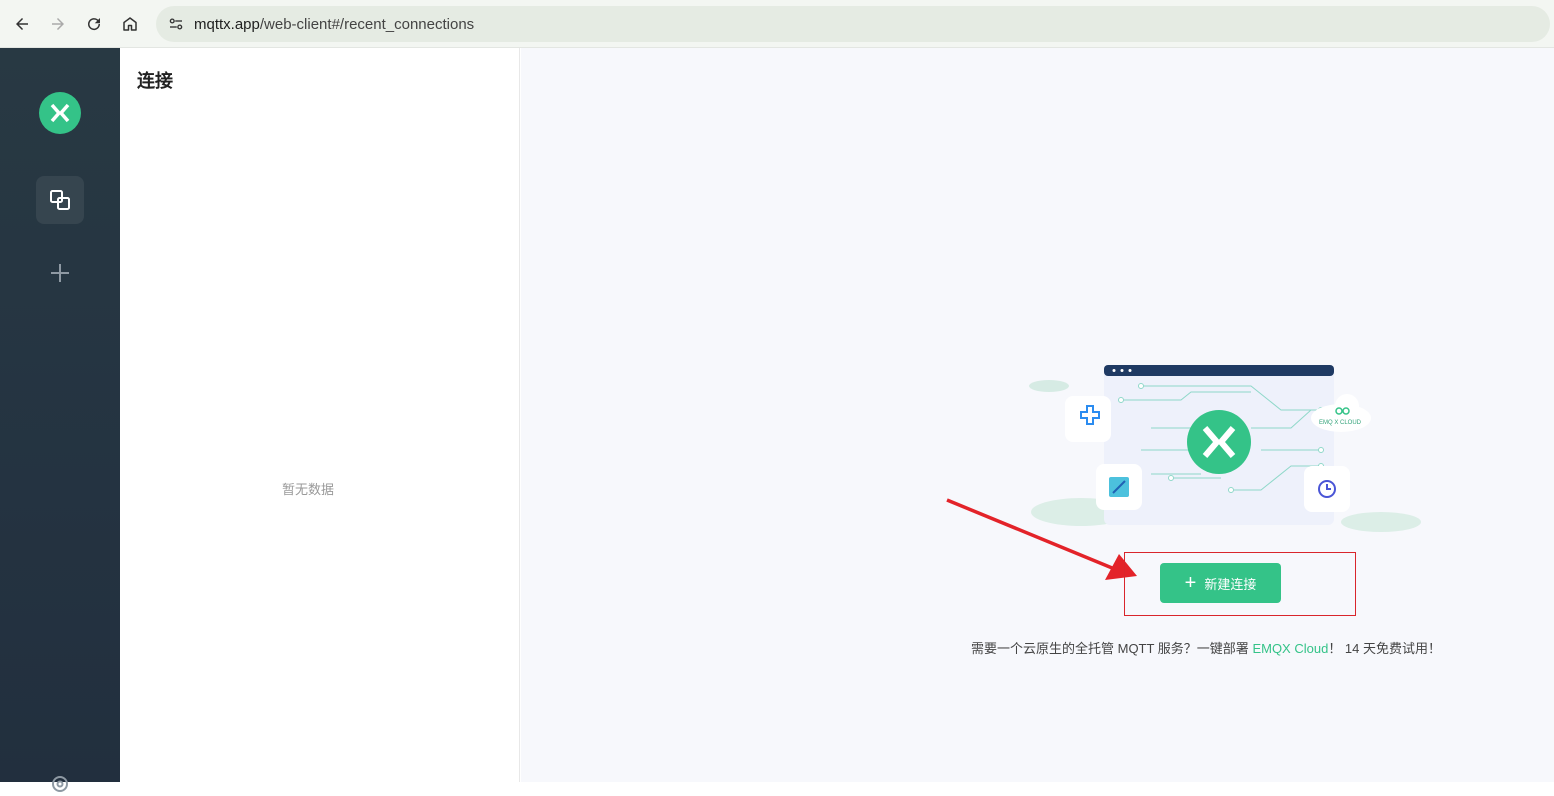  I want to click on red-arrow-annotation, so click(1041, 539).